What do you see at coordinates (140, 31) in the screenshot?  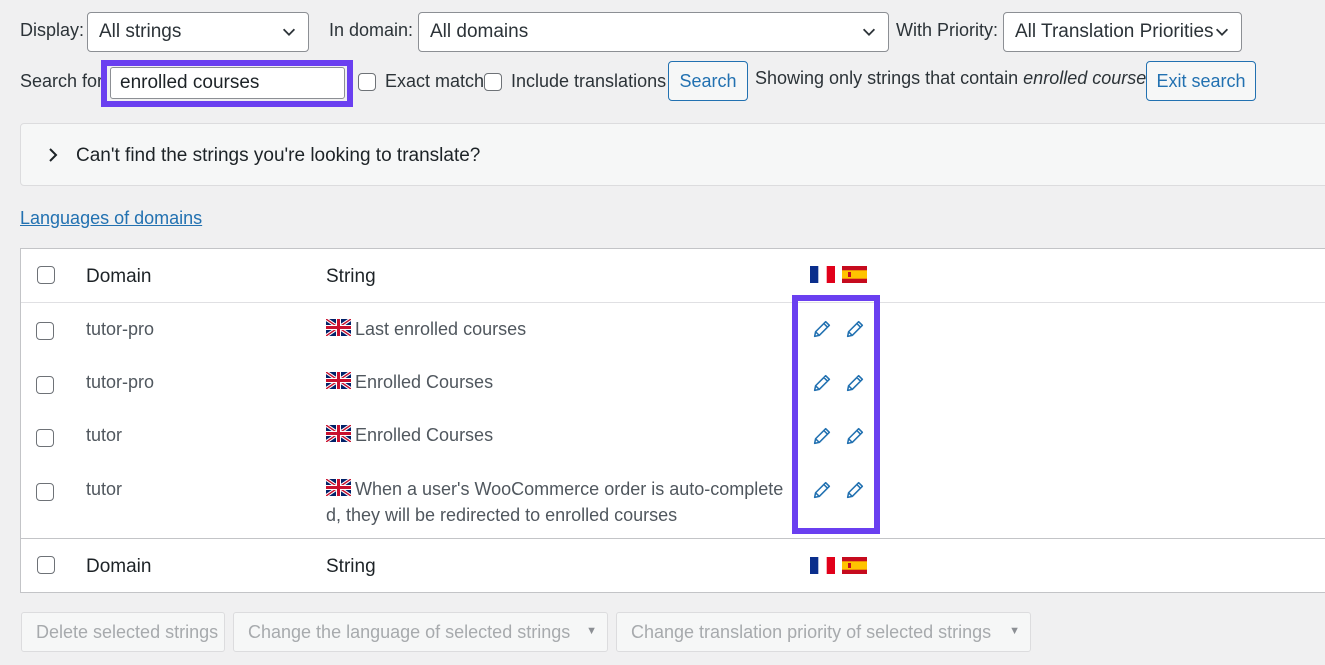 I see `display-select-value: All strings` at bounding box center [140, 31].